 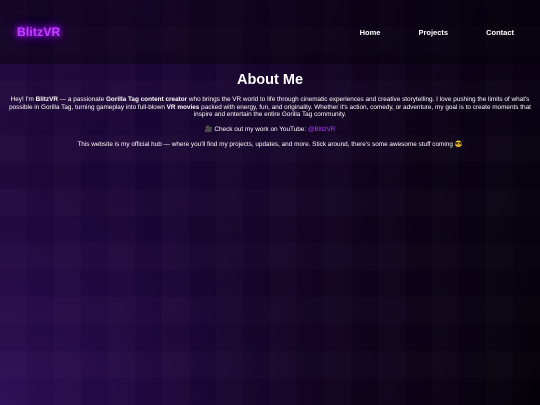 I want to click on main-nav: Home Projects Contact, so click(x=418, y=32).